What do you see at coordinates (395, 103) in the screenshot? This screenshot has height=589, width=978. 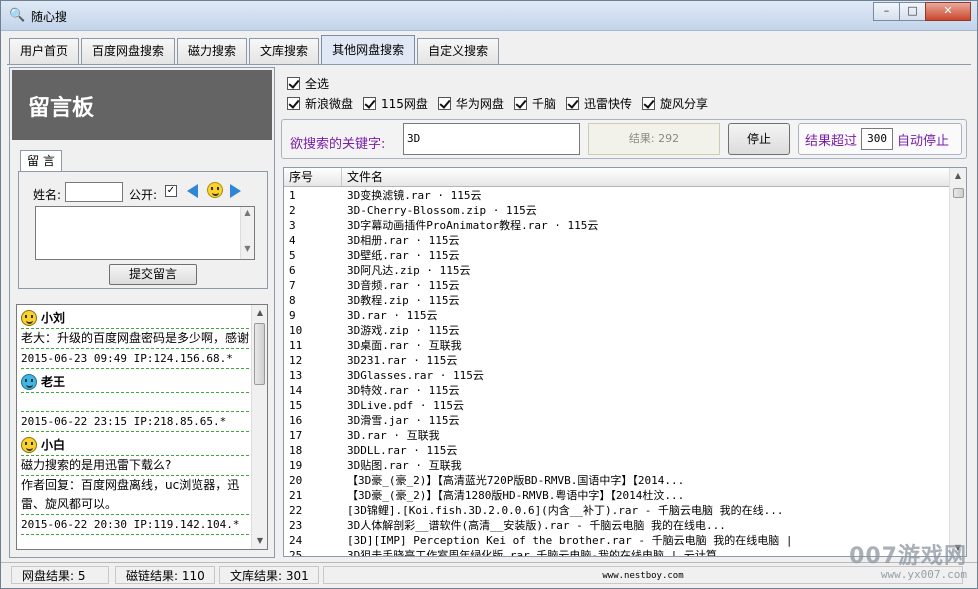 I see `source-checkbox-115: 115网盘` at bounding box center [395, 103].